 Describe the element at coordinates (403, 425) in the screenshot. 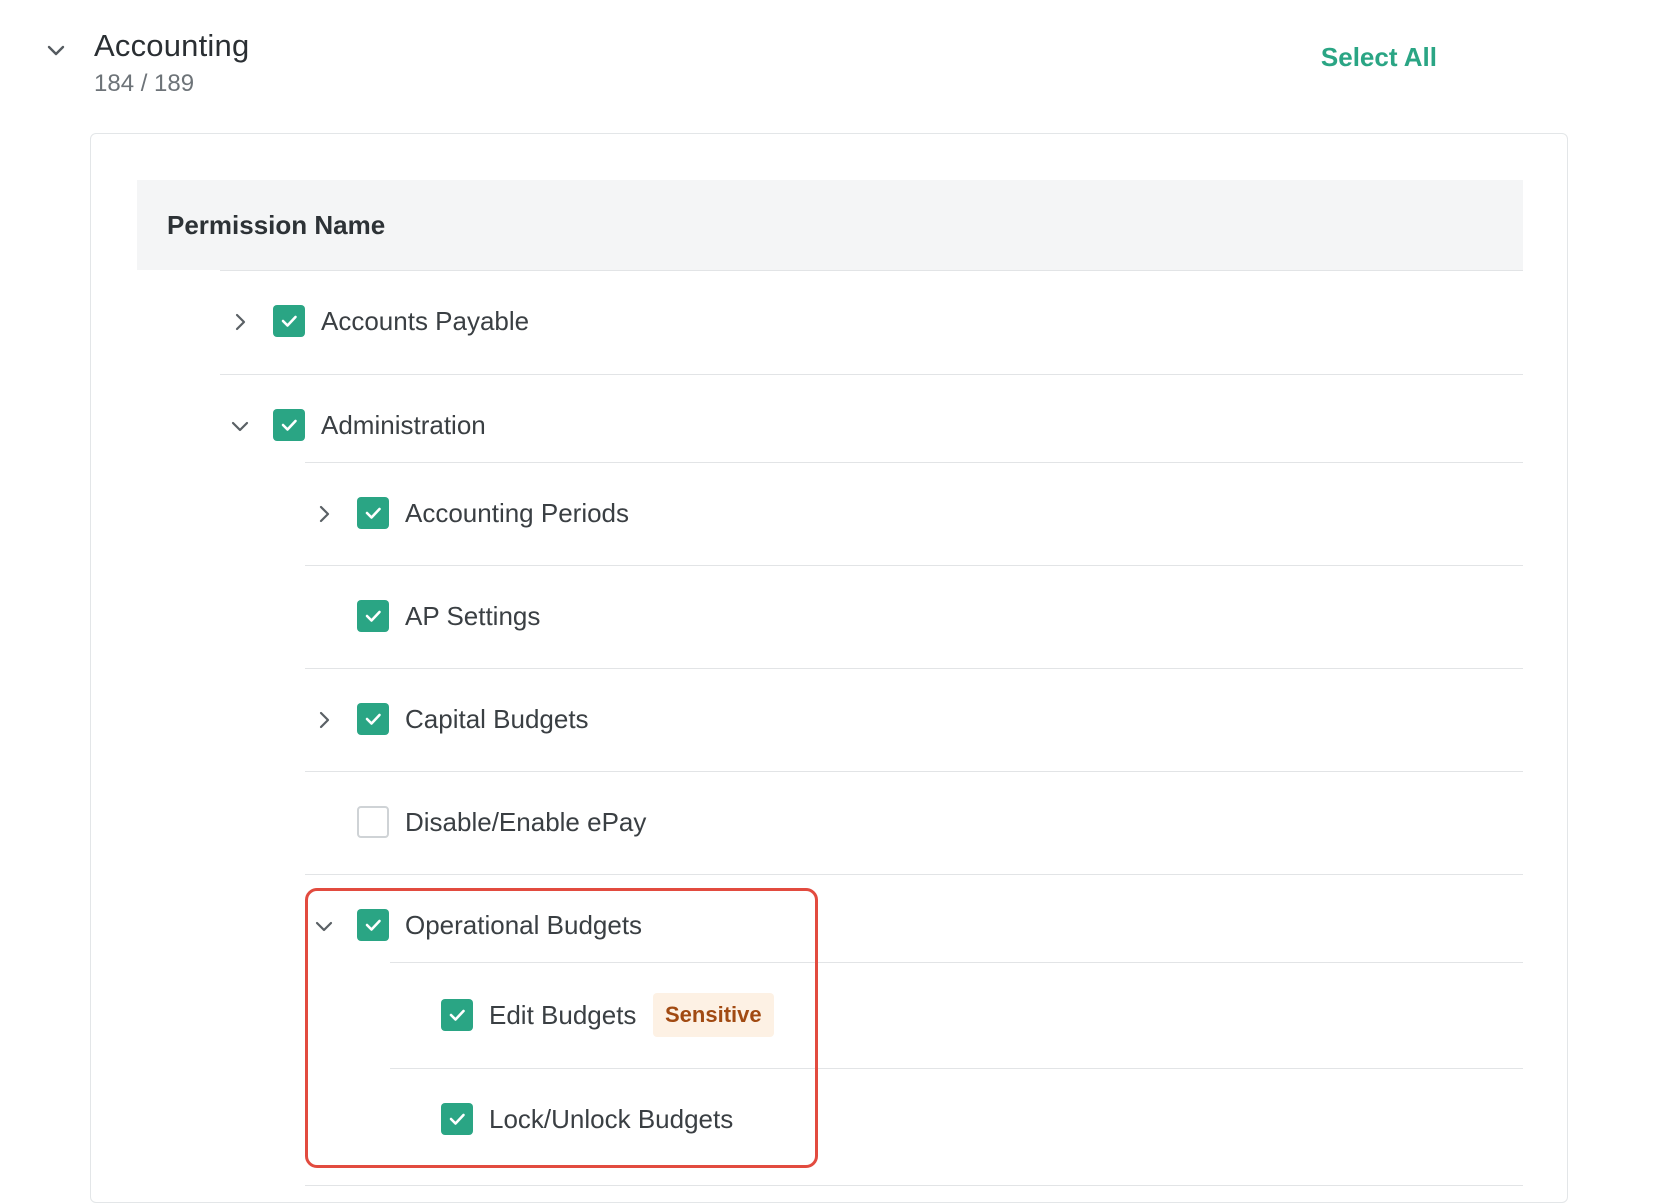

I see `permission-label-administration: Administration` at that location.